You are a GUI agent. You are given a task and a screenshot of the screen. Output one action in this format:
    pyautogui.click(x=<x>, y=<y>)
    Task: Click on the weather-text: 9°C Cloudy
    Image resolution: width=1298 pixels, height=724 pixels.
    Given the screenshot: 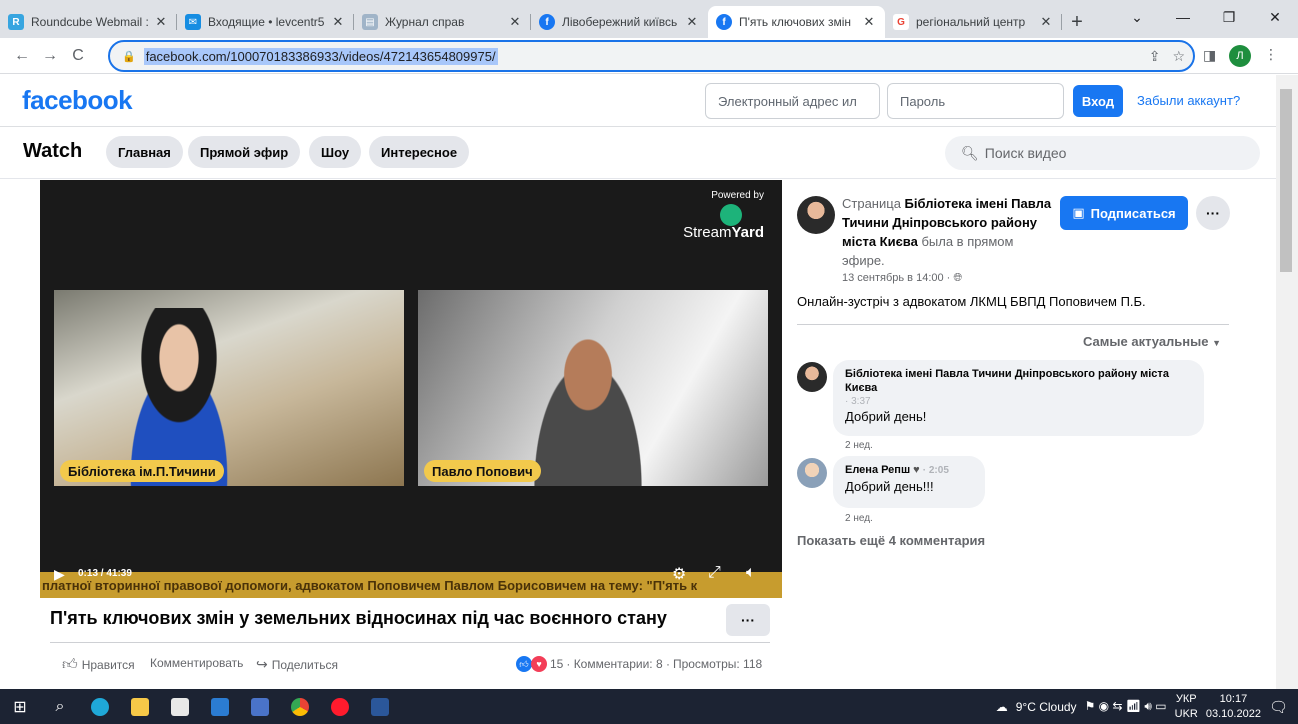 What is the action you would take?
    pyautogui.click(x=1046, y=707)
    